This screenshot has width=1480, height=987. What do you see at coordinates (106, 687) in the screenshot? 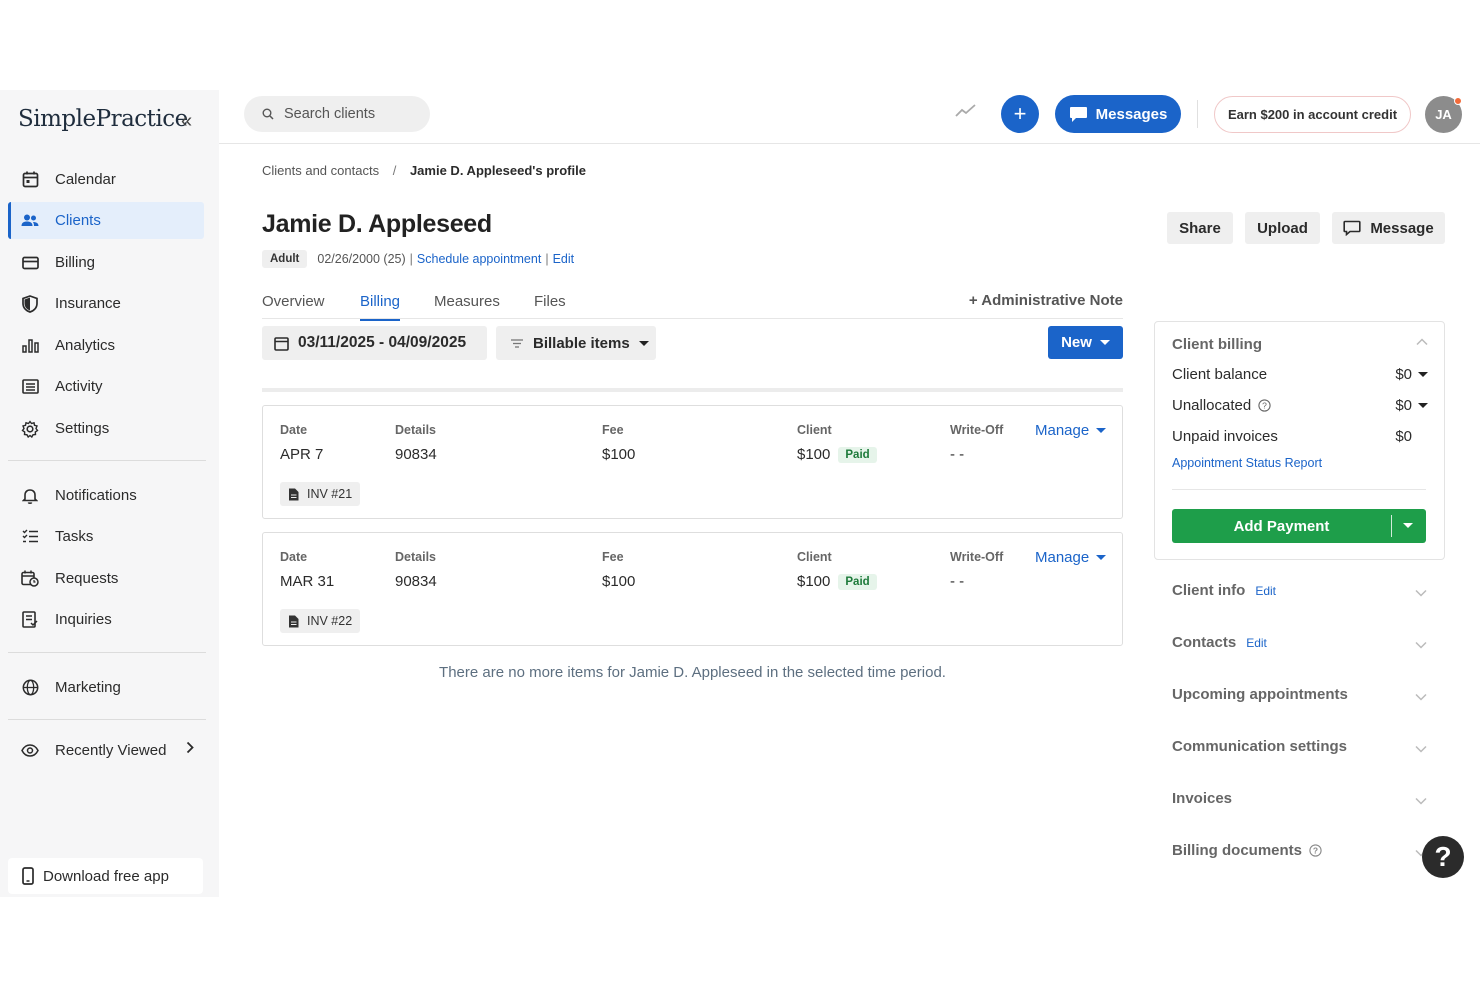
I see `sidebar-item-marketing: Marketing` at bounding box center [106, 687].